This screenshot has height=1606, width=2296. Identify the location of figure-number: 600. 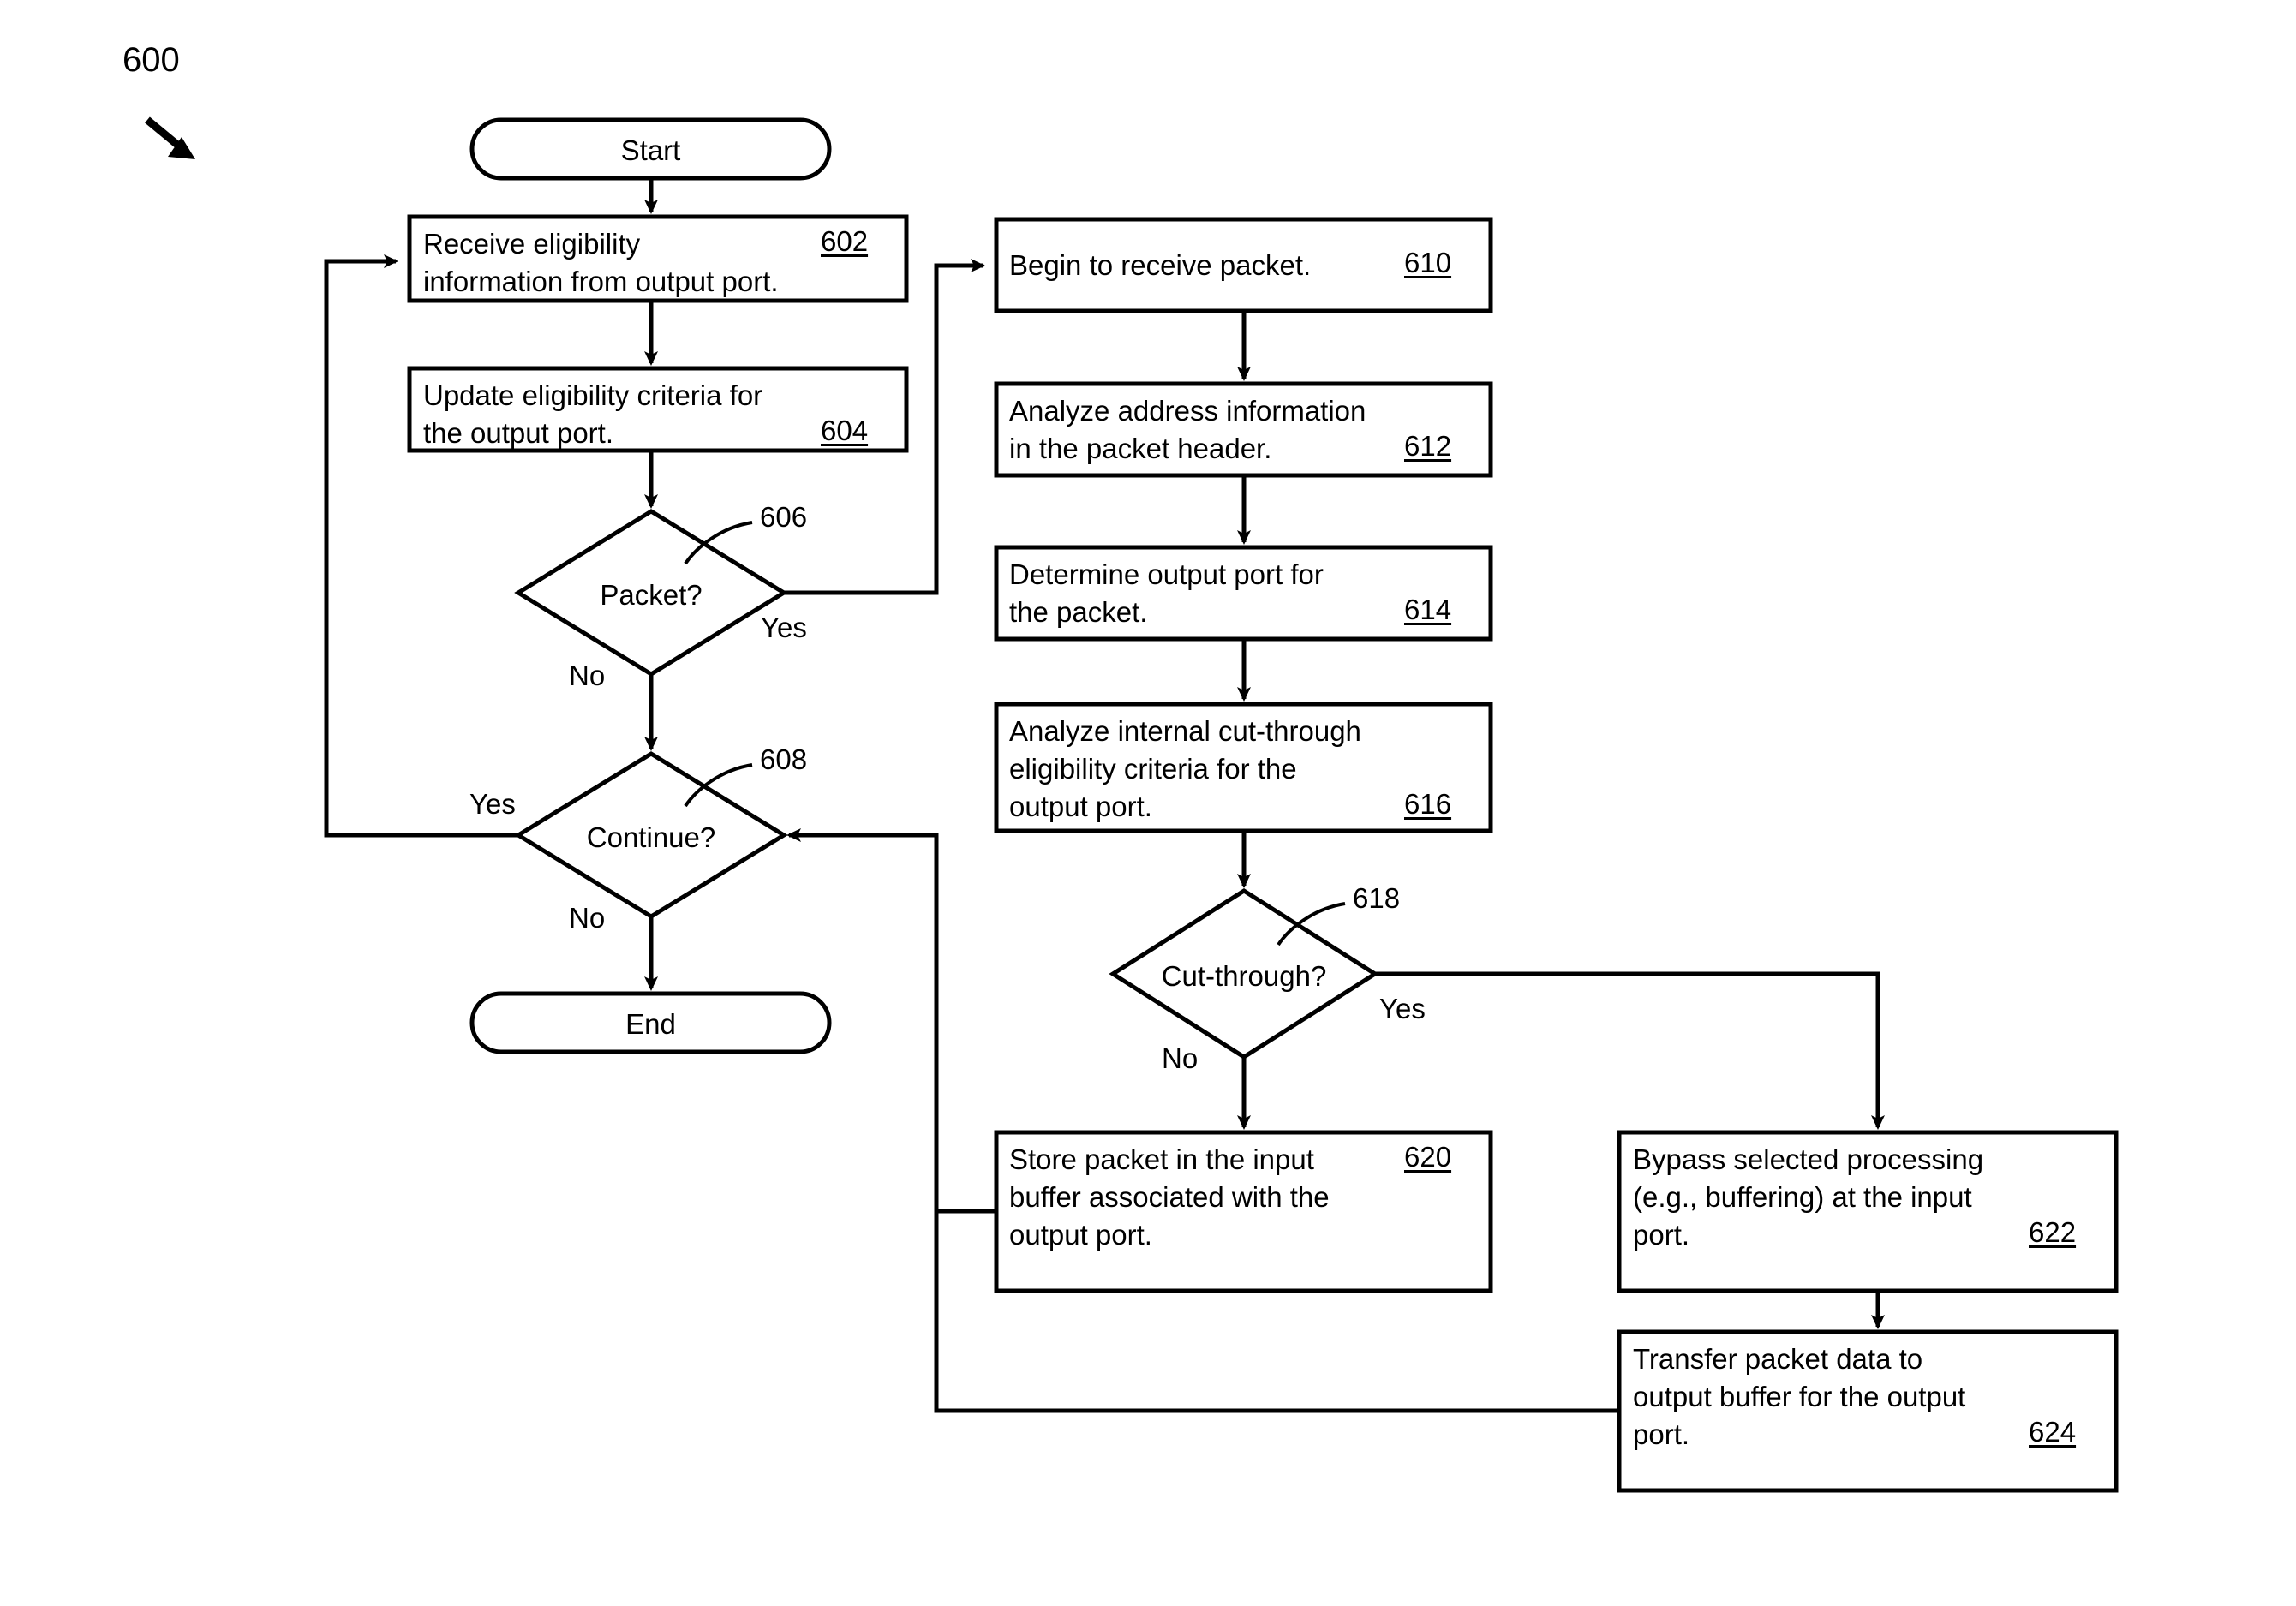
(151, 60).